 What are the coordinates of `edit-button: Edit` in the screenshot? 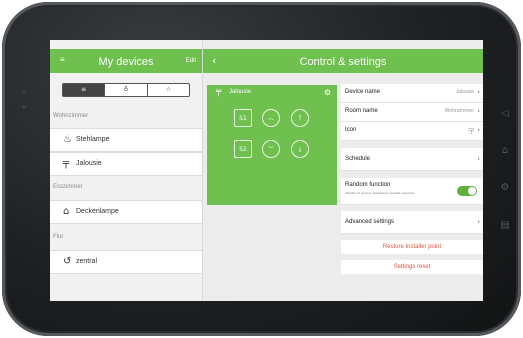 It's located at (191, 61).